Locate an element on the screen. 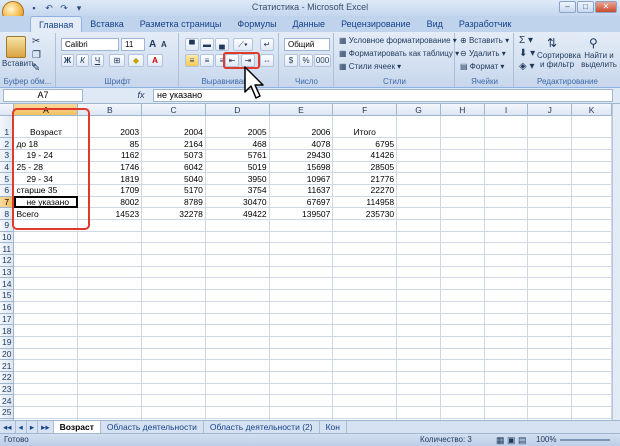  row-header: 24 is located at coordinates (7, 400).